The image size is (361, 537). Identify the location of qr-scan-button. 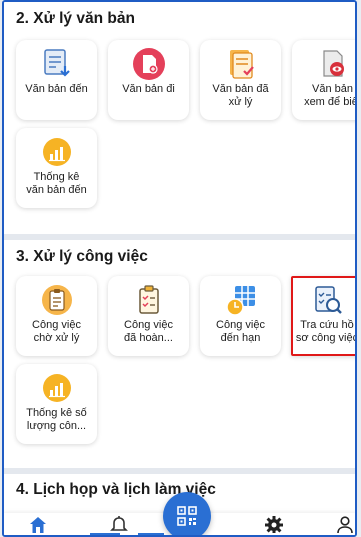
(187, 513).